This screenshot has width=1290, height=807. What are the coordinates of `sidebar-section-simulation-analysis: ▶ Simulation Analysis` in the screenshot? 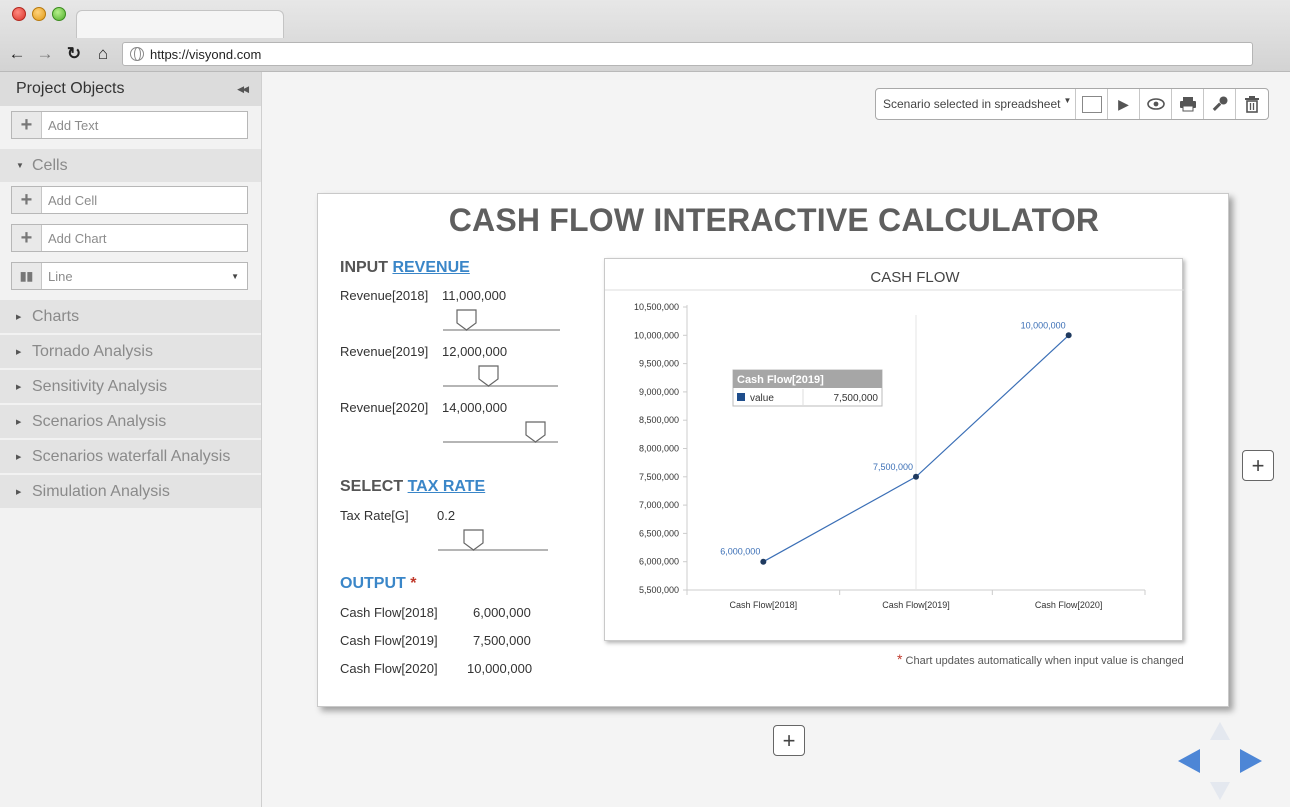 It's located at (130, 491).